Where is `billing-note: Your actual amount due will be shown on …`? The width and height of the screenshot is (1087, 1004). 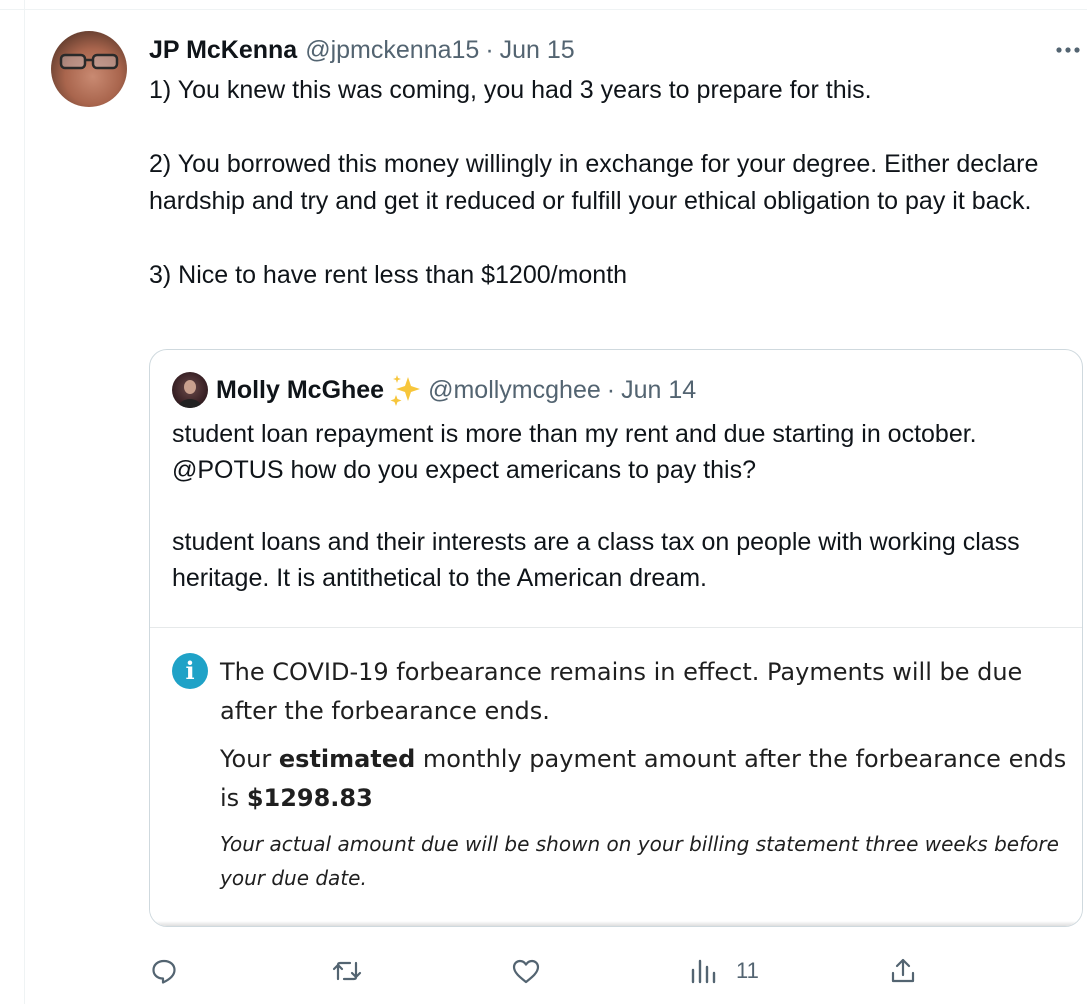
billing-note: Your actual amount due will be shown on … is located at coordinates (639, 861).